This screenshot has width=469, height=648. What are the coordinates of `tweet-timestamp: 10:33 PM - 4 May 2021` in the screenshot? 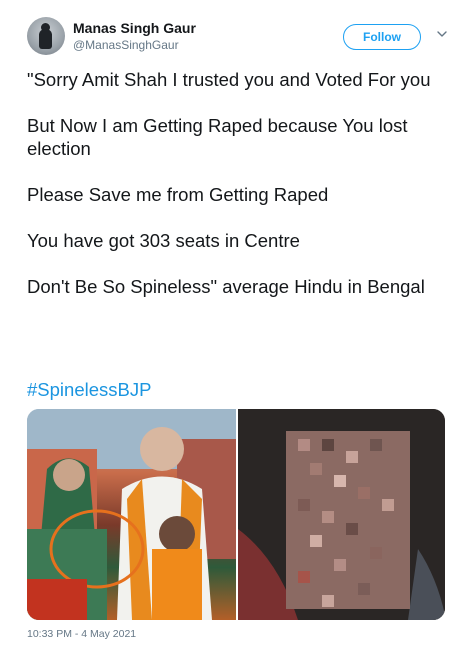 It's located at (81, 634).